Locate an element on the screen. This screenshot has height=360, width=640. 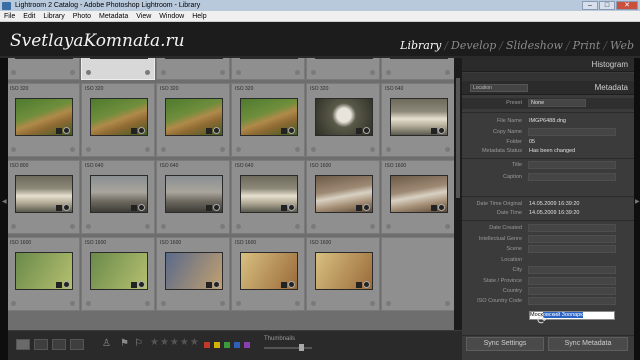
menu-help: Help is located at coordinates (199, 16).